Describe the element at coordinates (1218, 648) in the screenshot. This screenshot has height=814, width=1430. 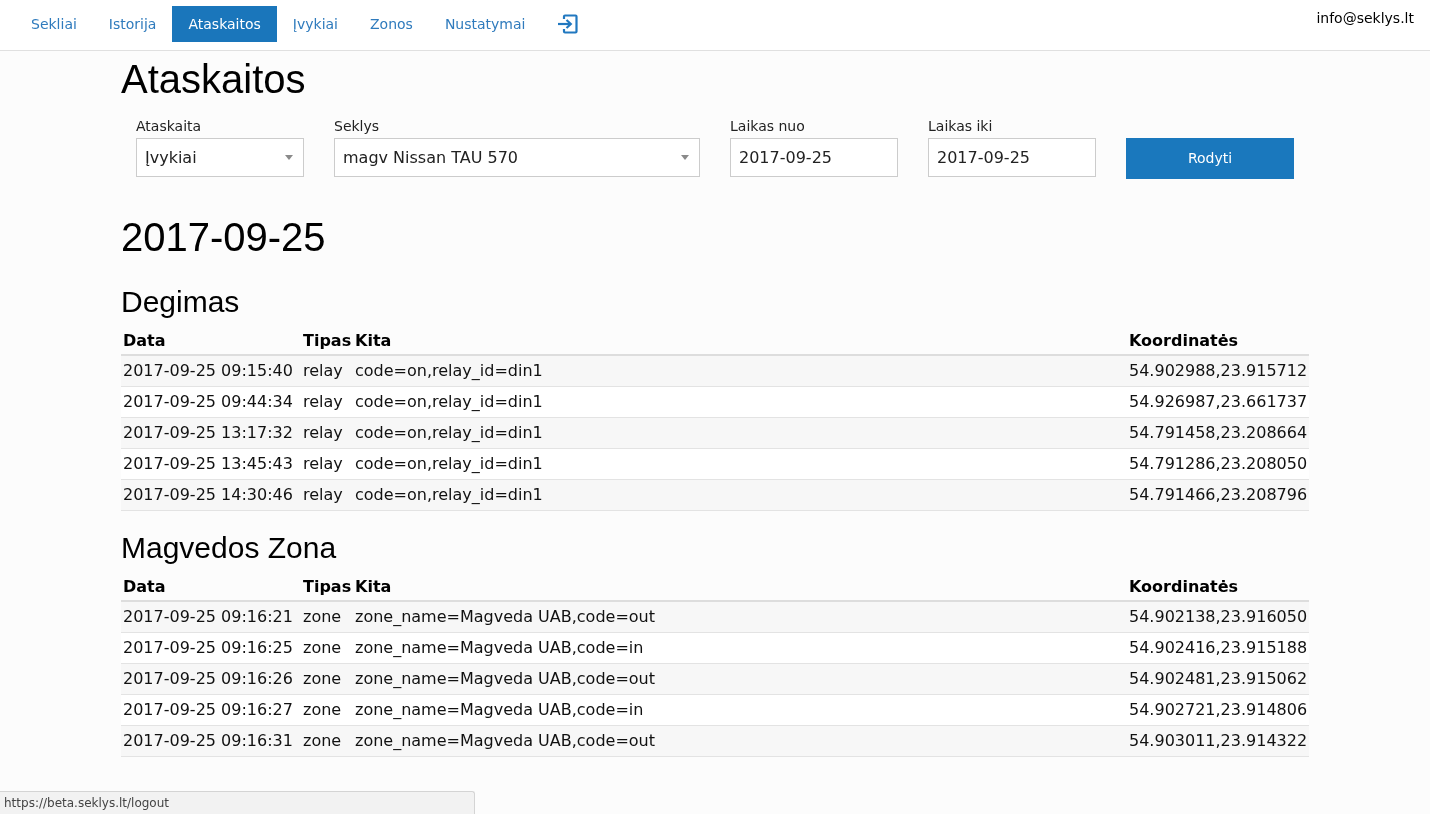
I see `table-cell: 54.902416,23.915188` at that location.